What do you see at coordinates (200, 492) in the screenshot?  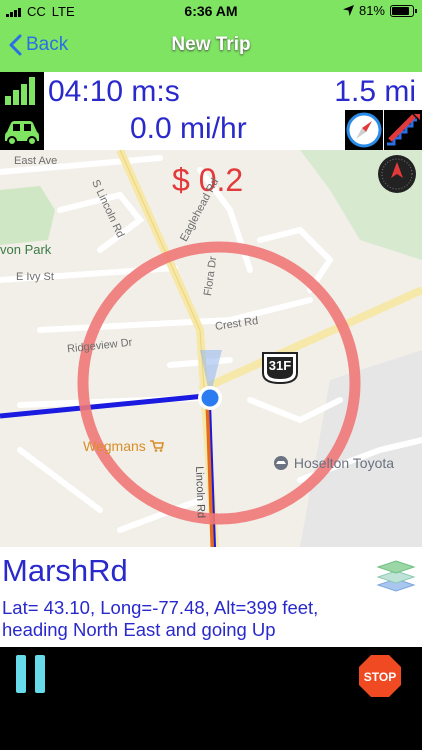 I see `map-label-lincoln-rd-lower: Lincoln Rd` at bounding box center [200, 492].